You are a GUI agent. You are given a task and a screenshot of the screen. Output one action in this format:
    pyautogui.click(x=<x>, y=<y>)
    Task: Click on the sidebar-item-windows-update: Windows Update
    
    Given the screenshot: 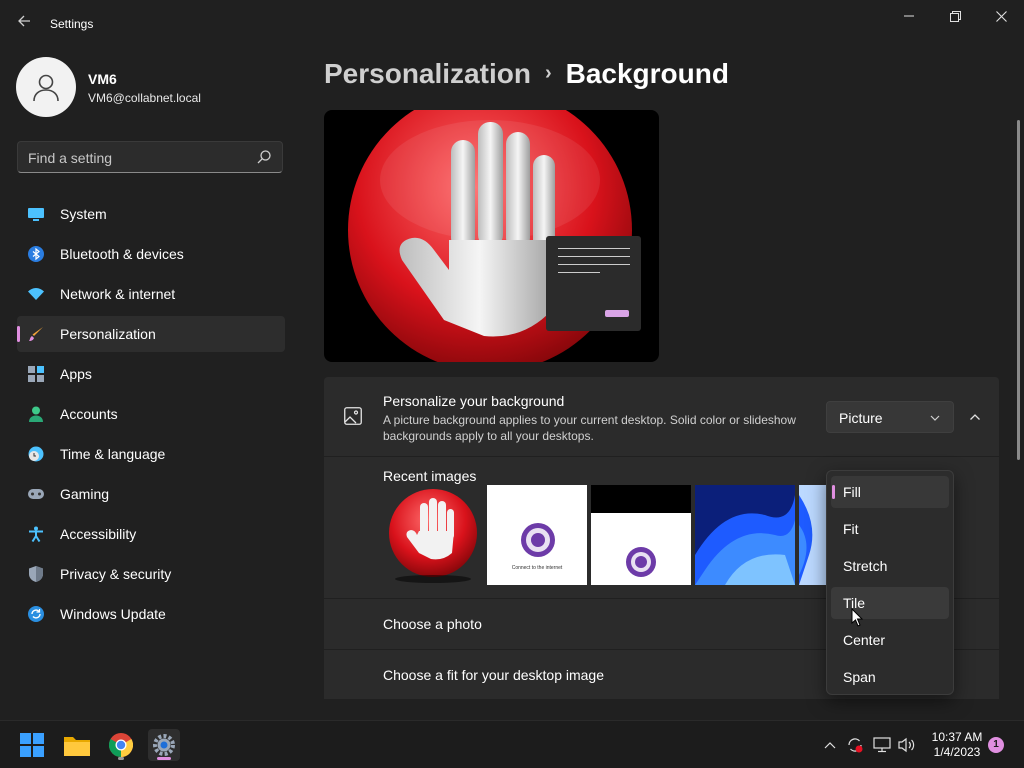 What is the action you would take?
    pyautogui.click(x=151, y=614)
    